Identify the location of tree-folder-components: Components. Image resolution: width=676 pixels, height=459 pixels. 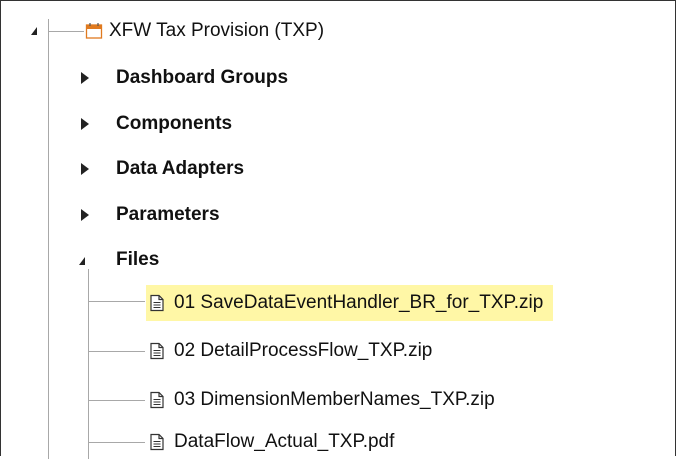
(174, 124).